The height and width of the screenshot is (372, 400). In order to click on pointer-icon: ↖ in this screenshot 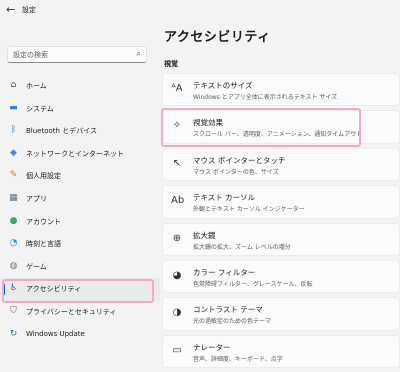, I will do `click(177, 163)`.